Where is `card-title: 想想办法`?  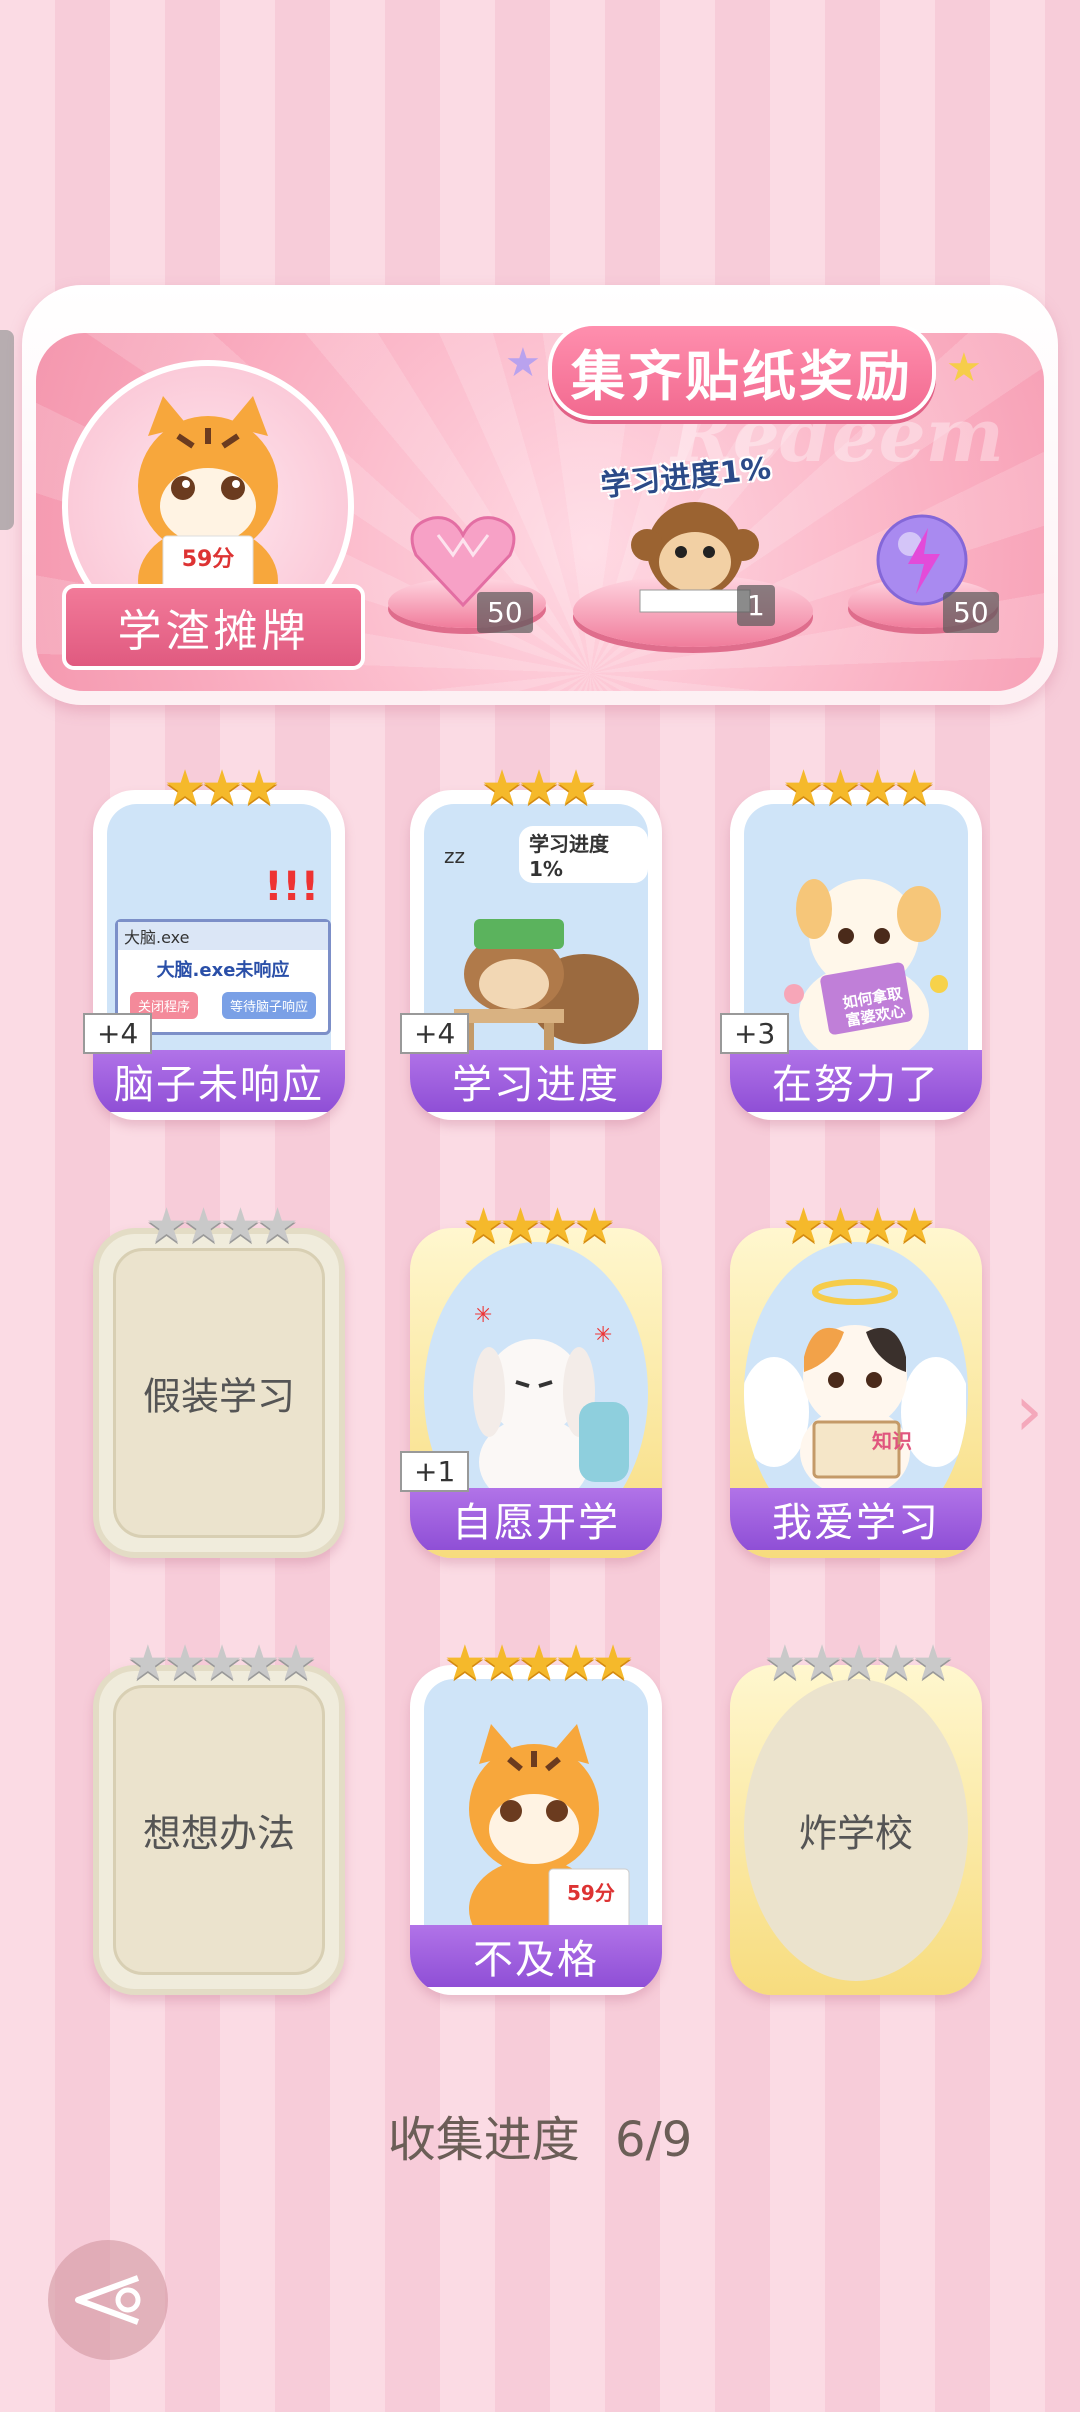
card-title: 想想办法 is located at coordinates (218, 1833).